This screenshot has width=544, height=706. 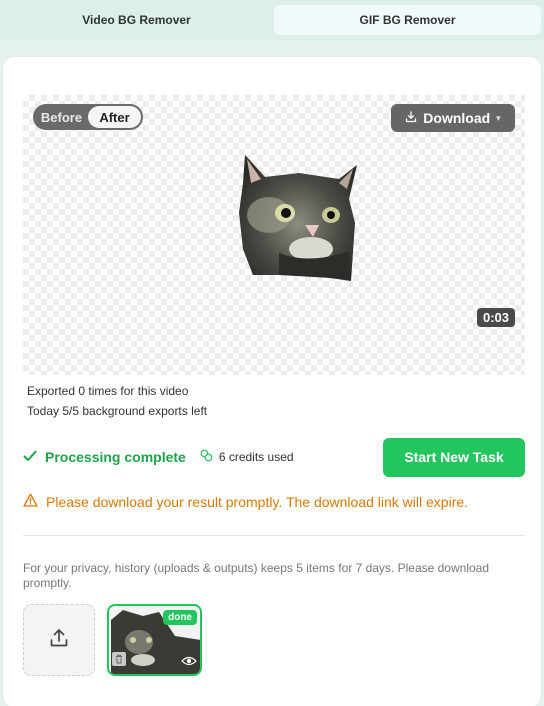 What do you see at coordinates (30, 501) in the screenshot?
I see `warning-icon` at bounding box center [30, 501].